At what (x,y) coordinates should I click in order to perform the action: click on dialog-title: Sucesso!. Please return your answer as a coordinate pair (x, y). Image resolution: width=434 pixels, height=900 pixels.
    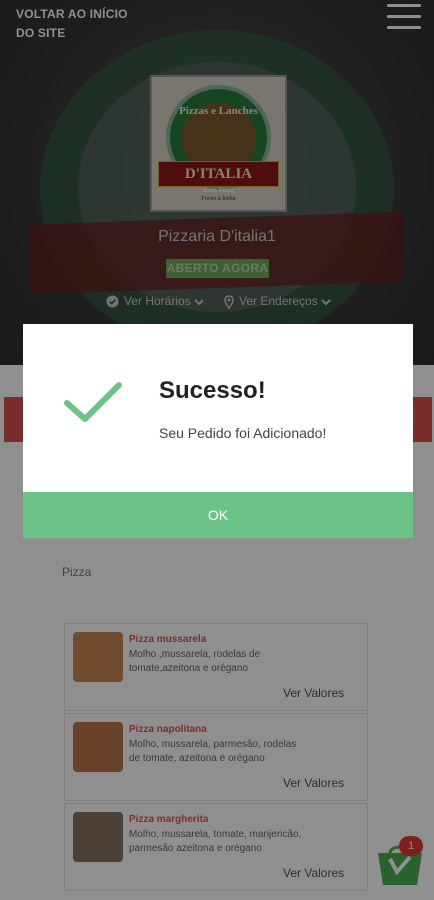
    Looking at the image, I should click on (212, 390).